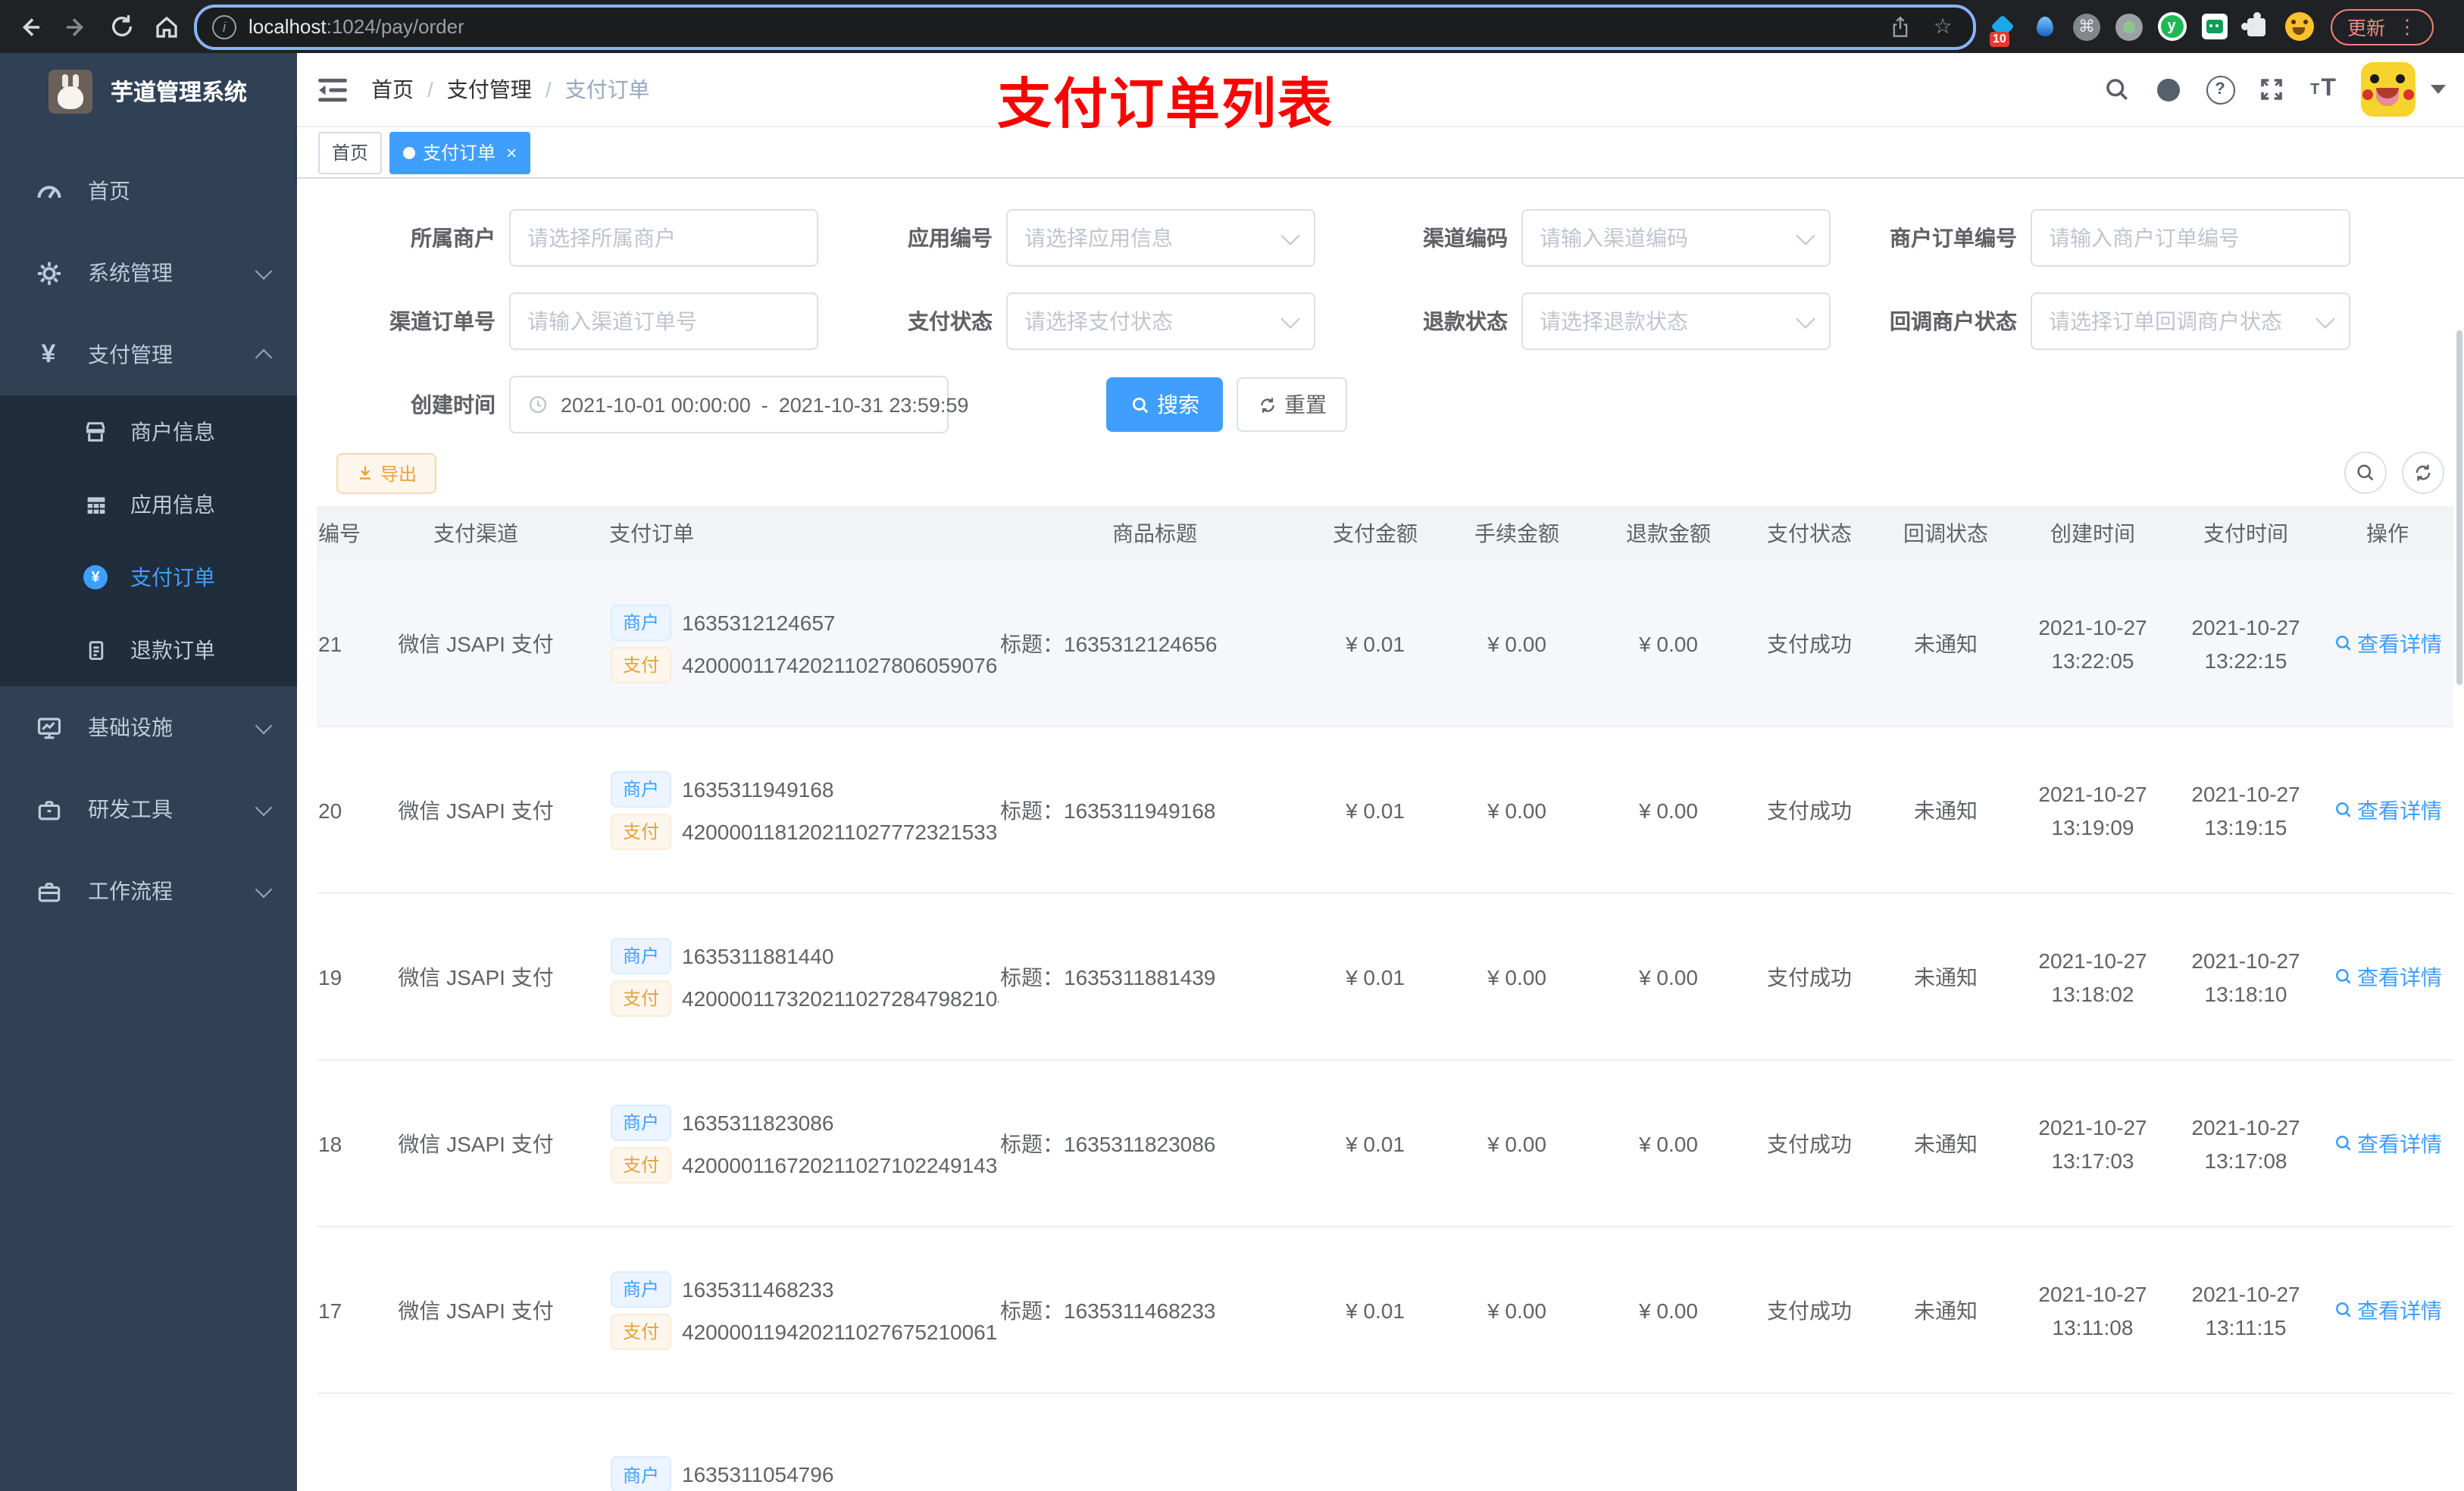 This screenshot has height=1491, width=2464. Describe the element at coordinates (2214, 26) in the screenshot. I see `extension-chat-icon` at that location.